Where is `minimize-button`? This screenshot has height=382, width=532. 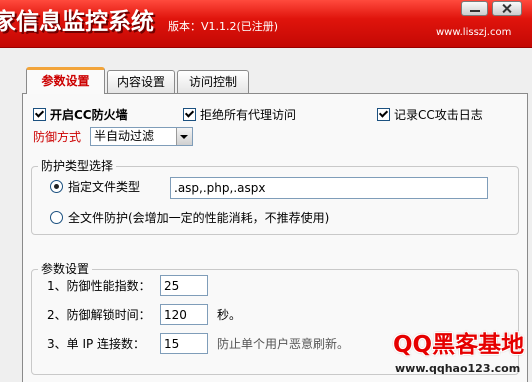 minimize-button is located at coordinates (474, 8).